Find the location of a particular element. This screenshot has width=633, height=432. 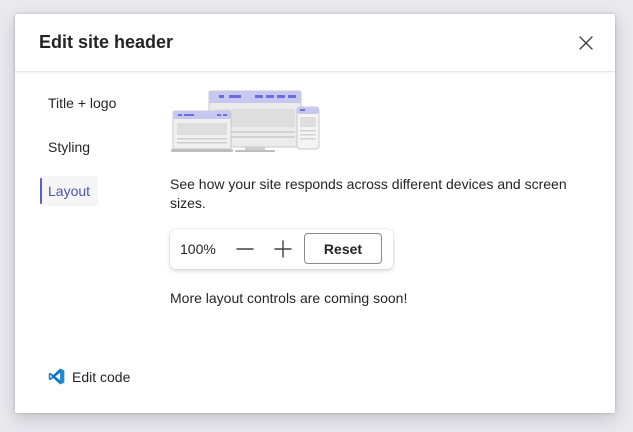

zoom-toolbar: 100% Reset is located at coordinates (281, 249).